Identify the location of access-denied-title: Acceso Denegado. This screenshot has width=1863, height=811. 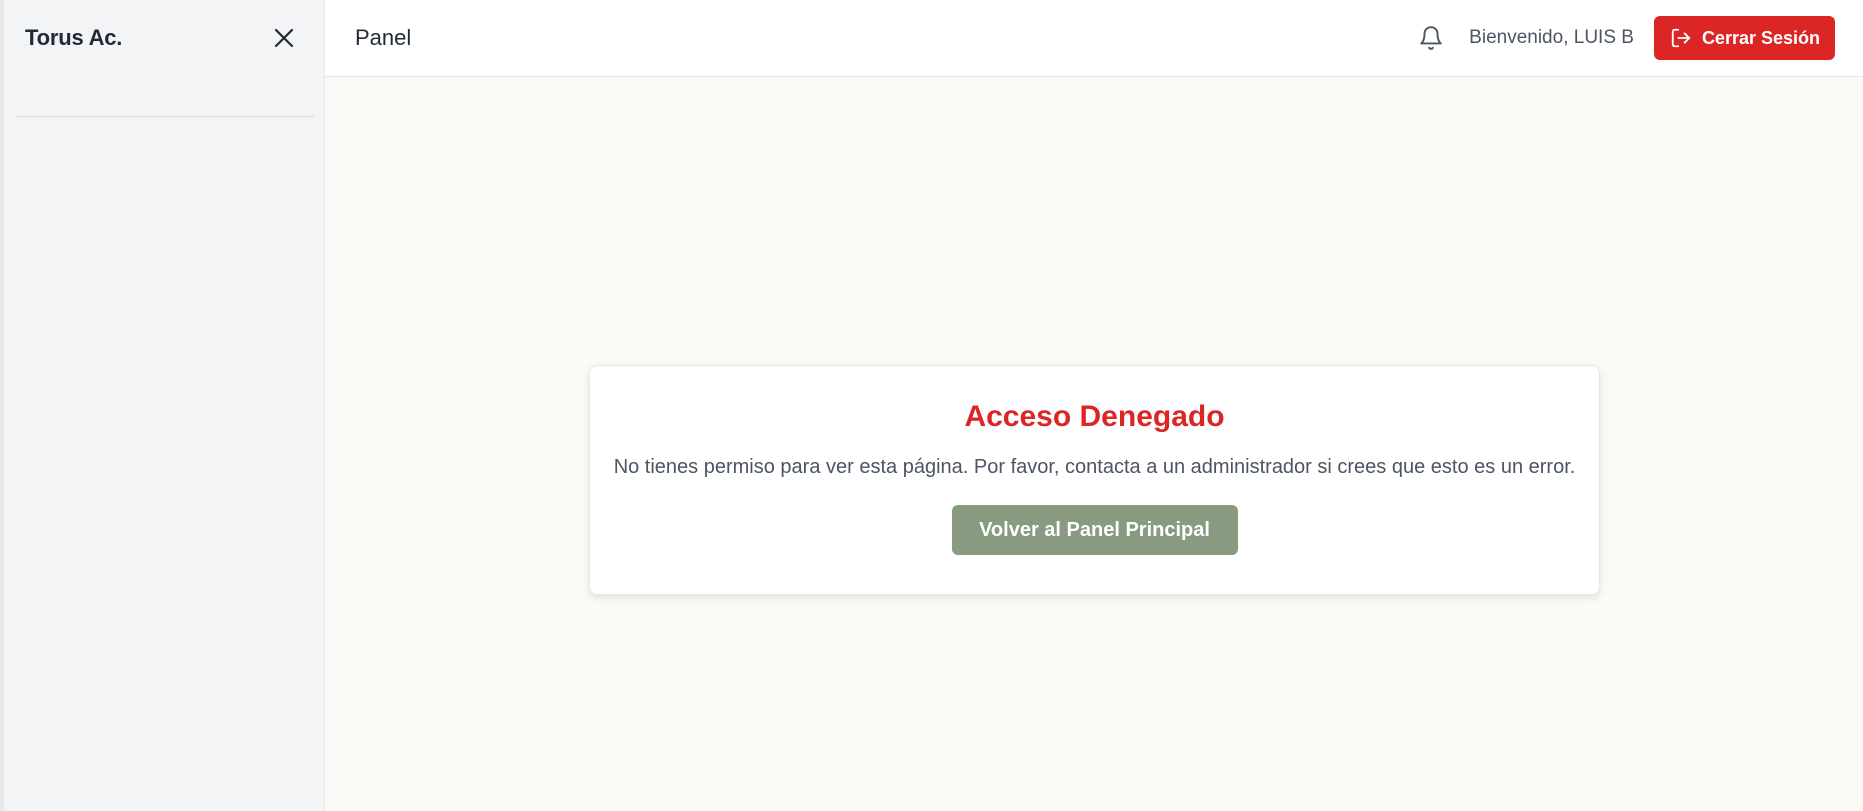
(1094, 416).